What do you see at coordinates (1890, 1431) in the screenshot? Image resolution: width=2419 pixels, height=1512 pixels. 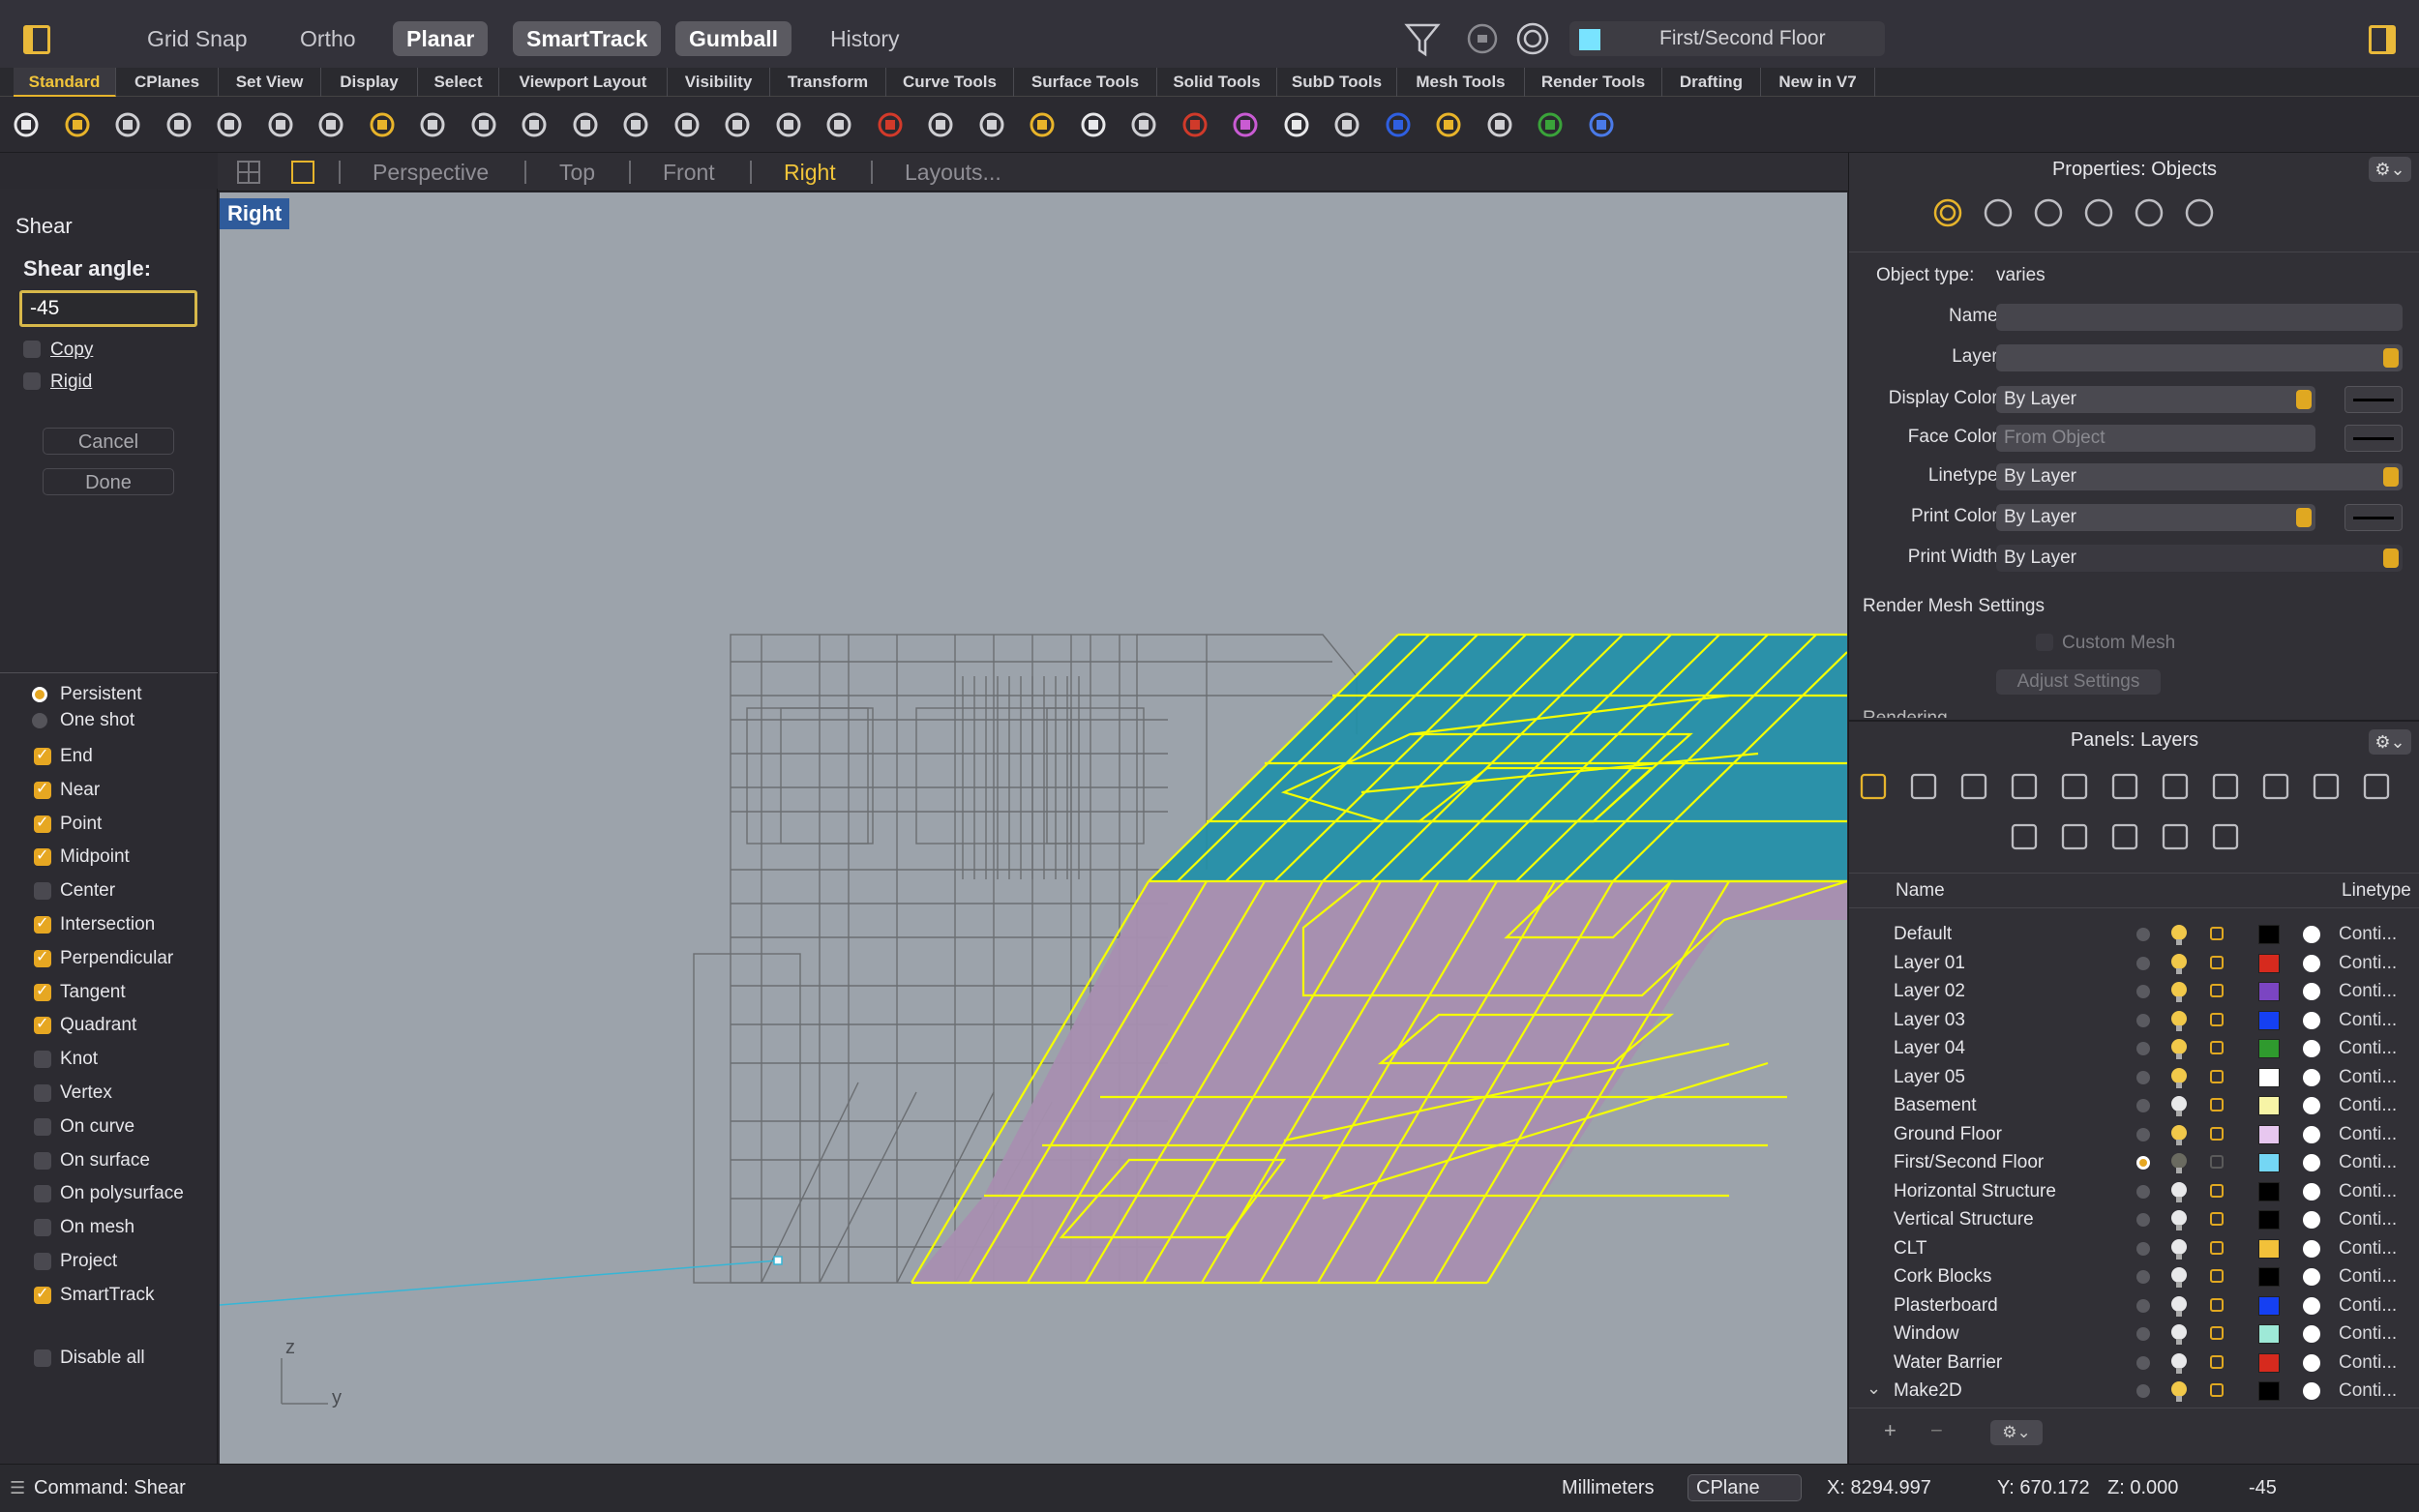 I see `add-layer-button: +` at bounding box center [1890, 1431].